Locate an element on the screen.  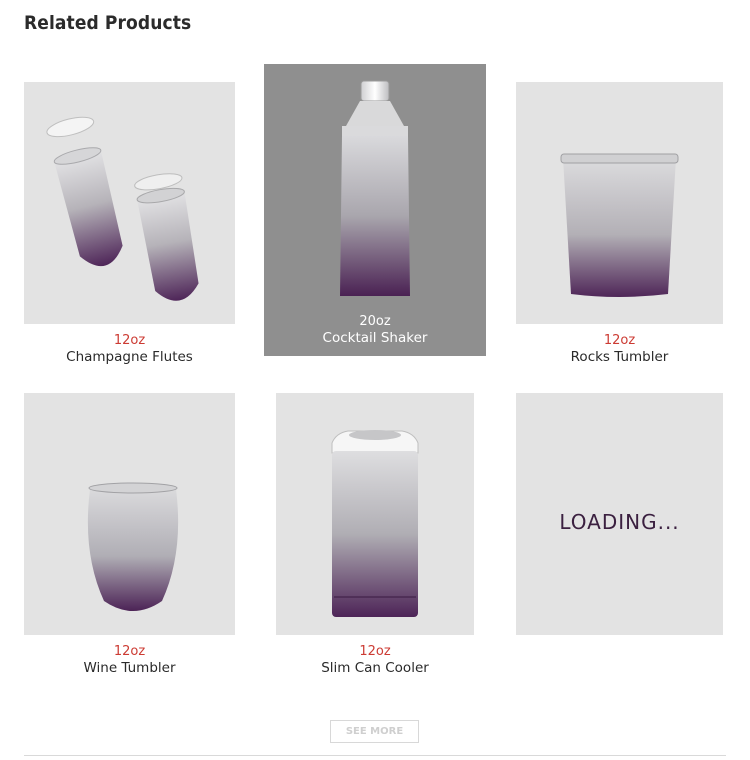
cocktail-shaker-illustration is located at coordinates (375, 188).